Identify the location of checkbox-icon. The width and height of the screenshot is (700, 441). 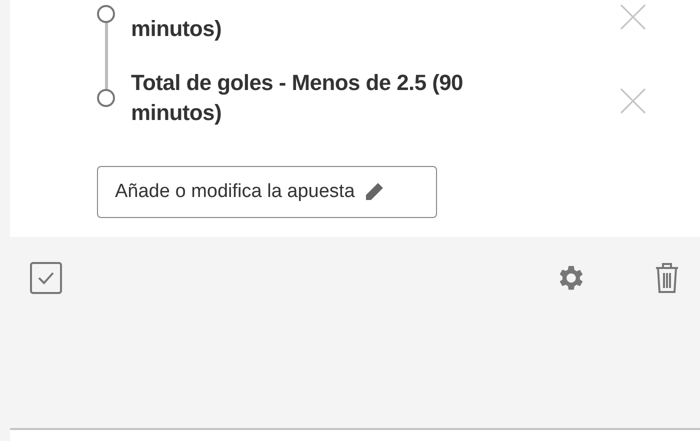
(46, 278).